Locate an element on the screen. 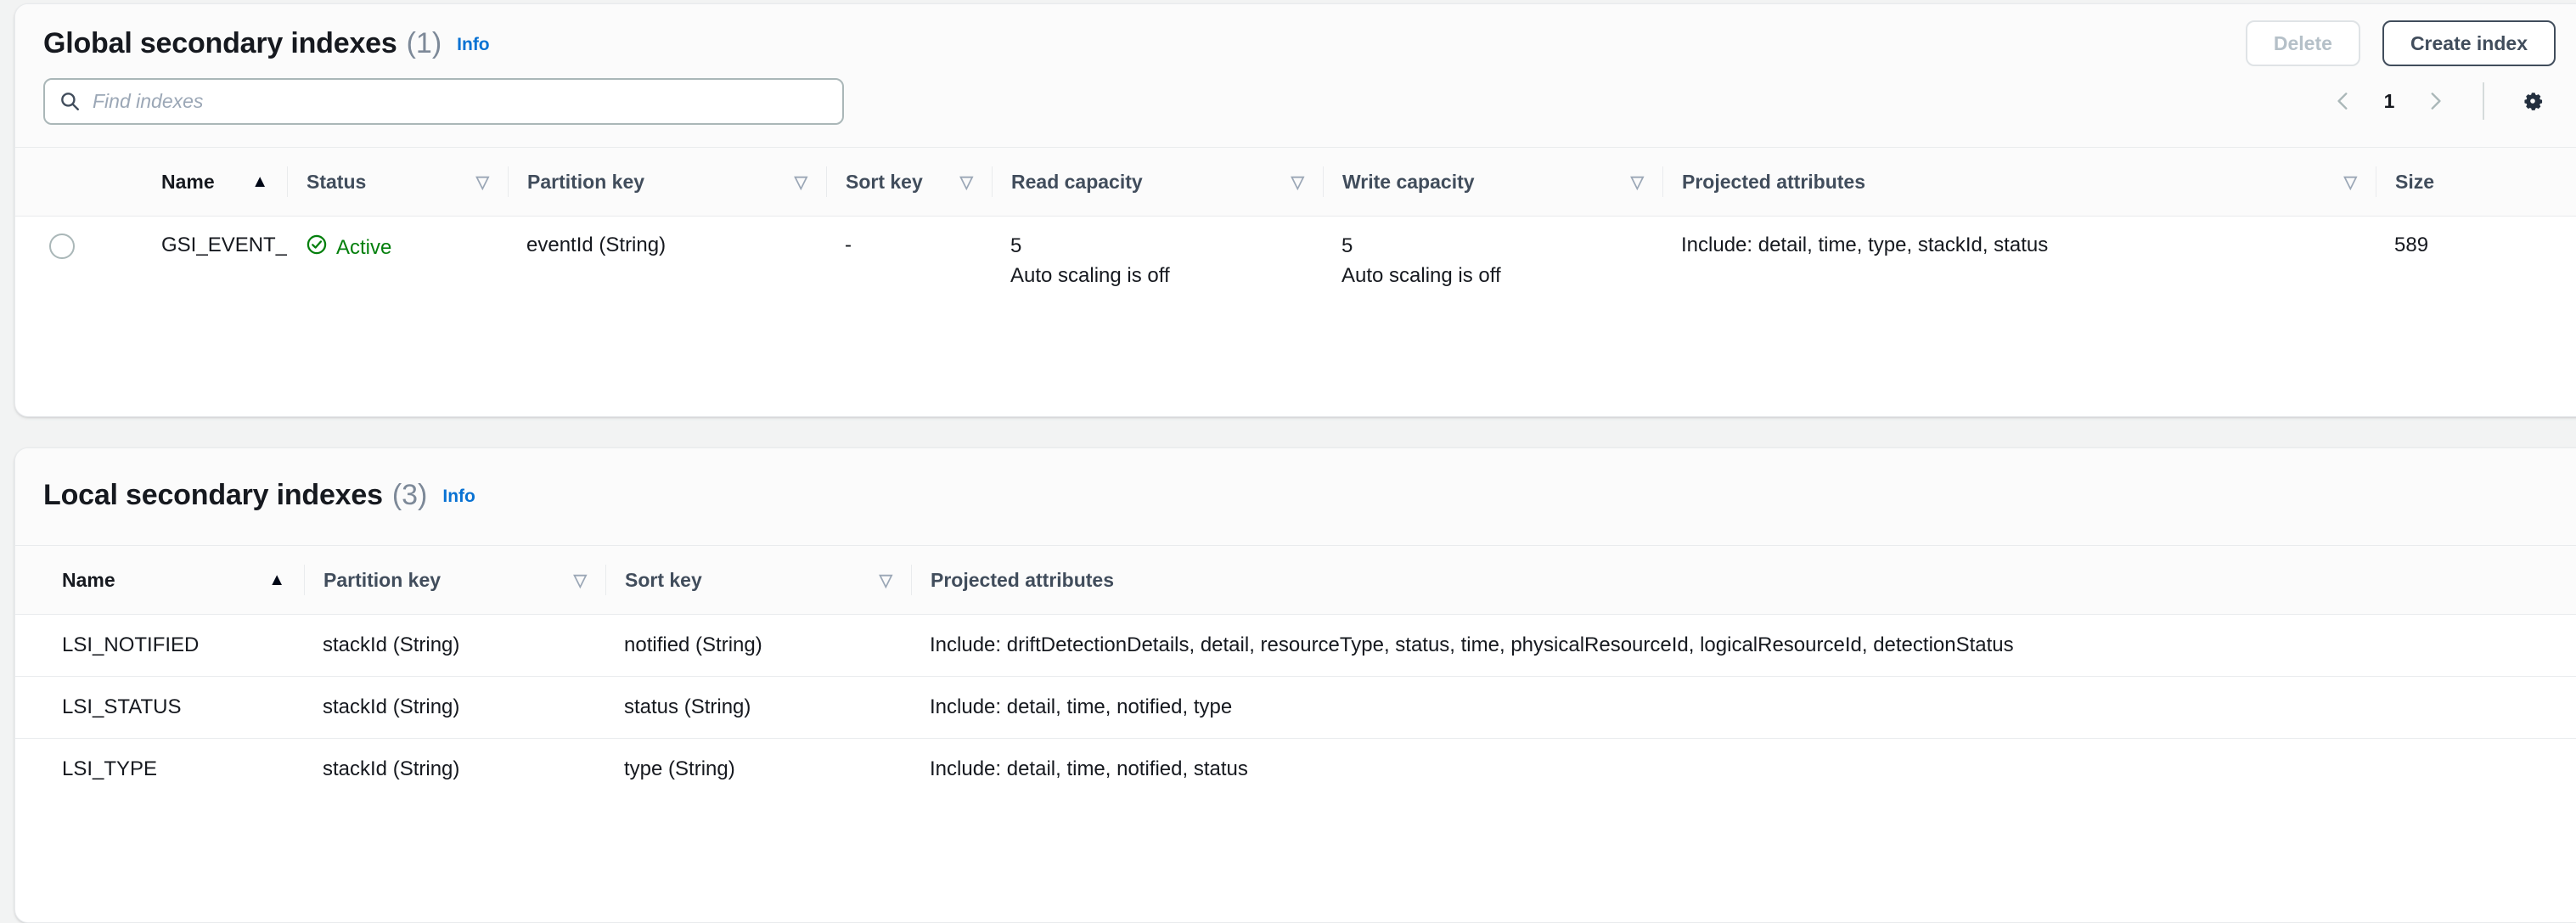 This screenshot has height=923, width=2576. gsi-count: (1) is located at coordinates (424, 42).